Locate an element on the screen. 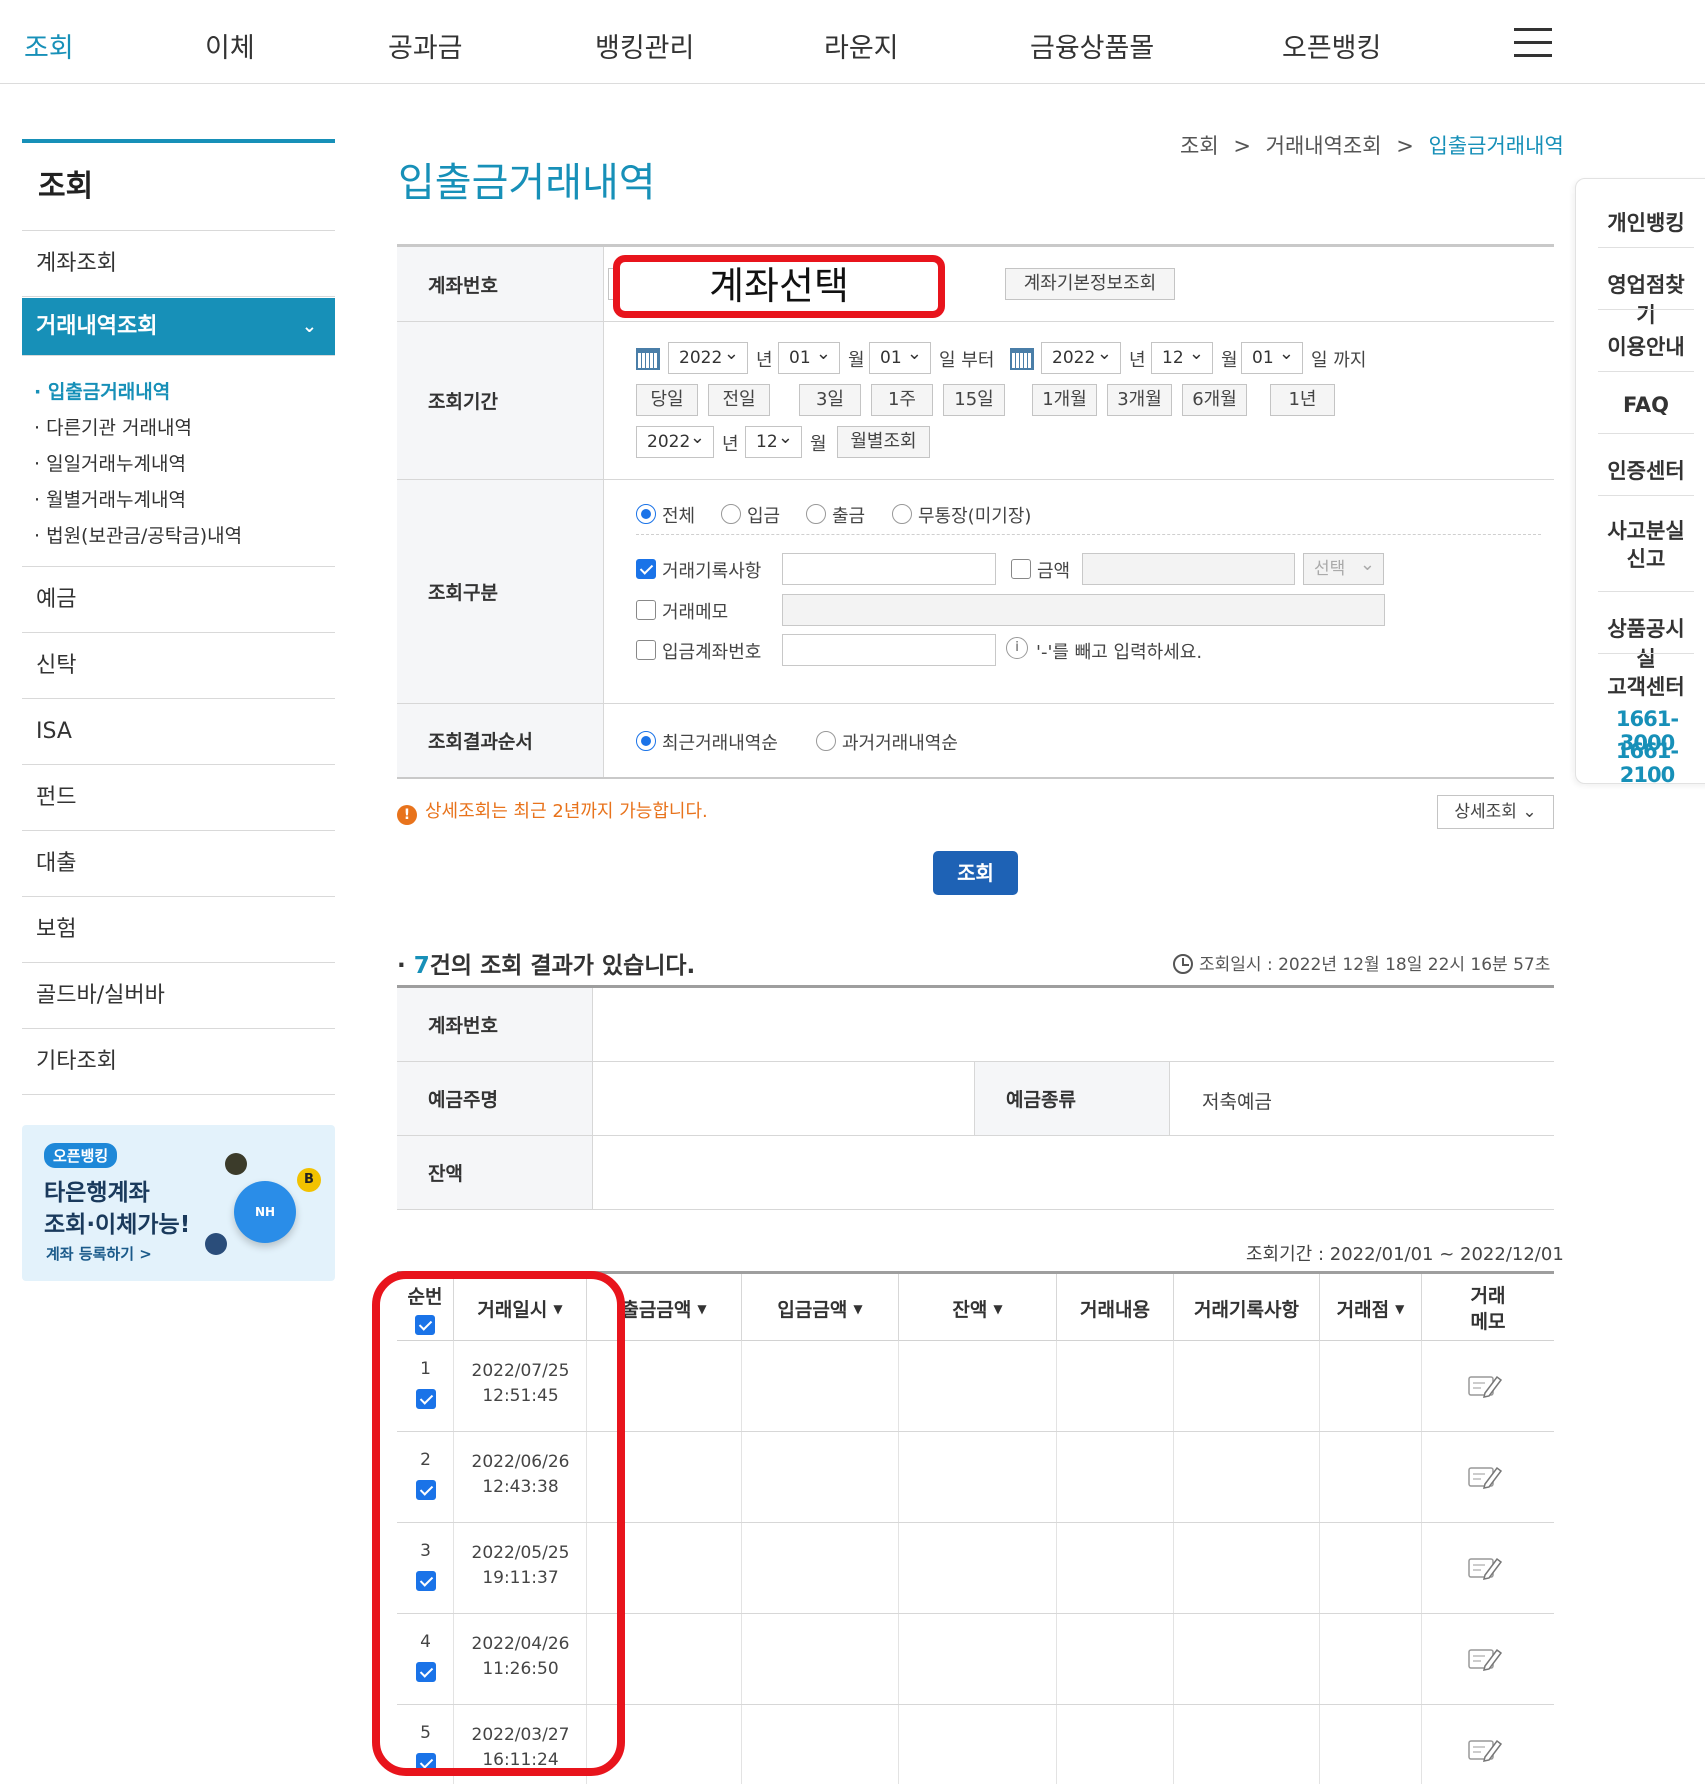  sidebar-item-gold-silver: 골드바/실버바 is located at coordinates (178, 996).